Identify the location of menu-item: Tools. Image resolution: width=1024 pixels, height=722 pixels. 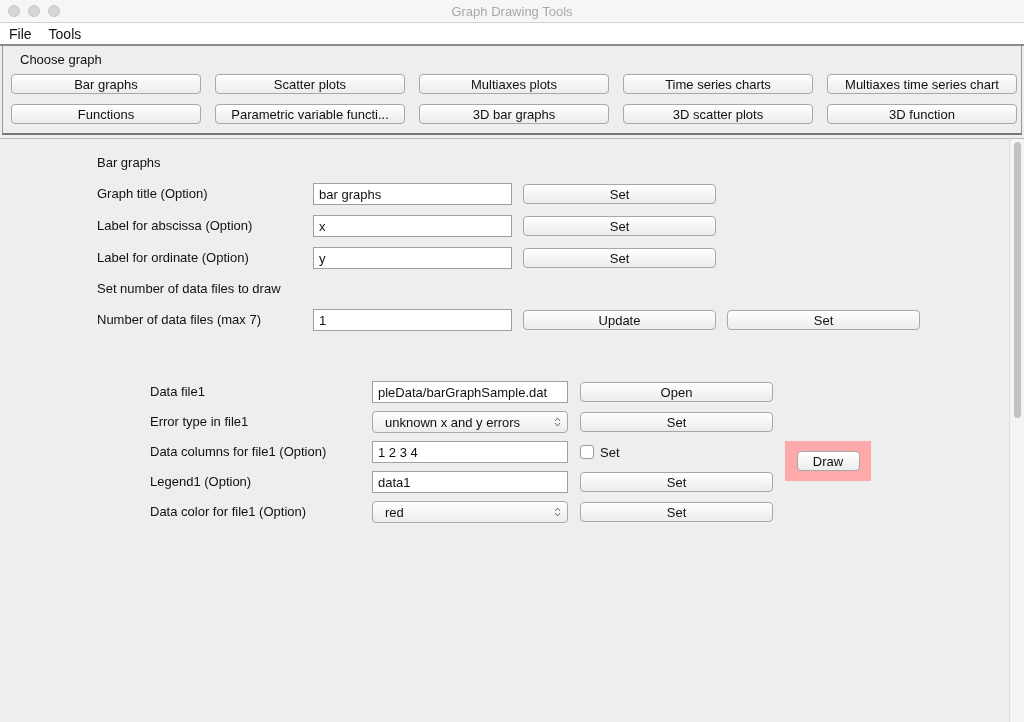
(65, 33).